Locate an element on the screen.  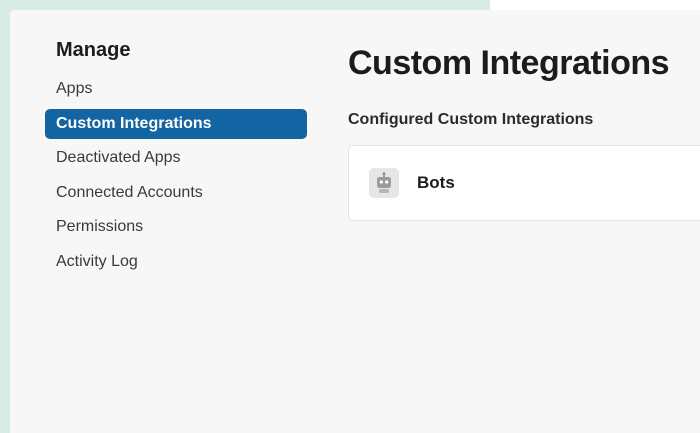
sidebar-item-custom-integrations: Custom Integrations is located at coordinates (176, 123).